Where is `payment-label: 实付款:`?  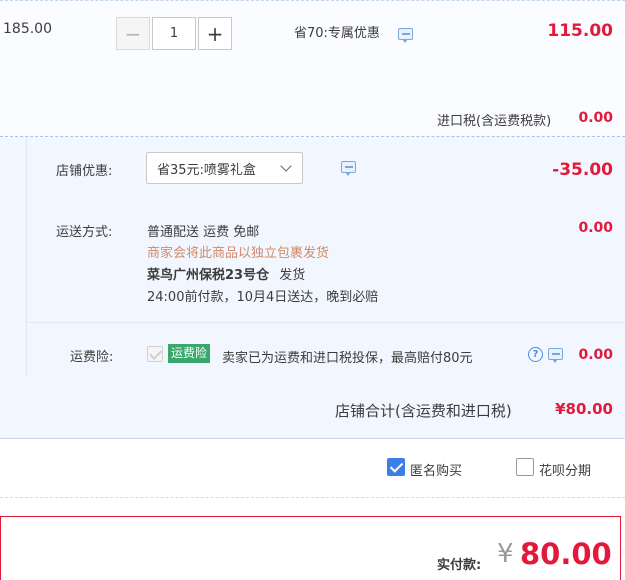 payment-label: 实付款: is located at coordinates (459, 565).